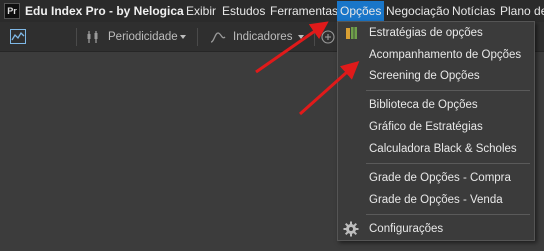  Describe the element at coordinates (218, 37) in the screenshot. I see `indicators-icon` at that location.